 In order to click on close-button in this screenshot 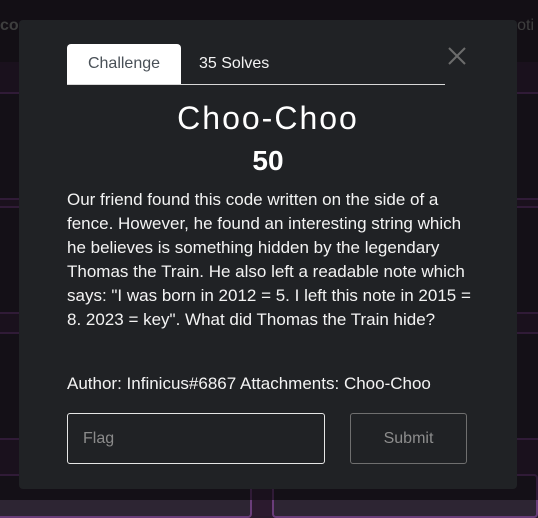, I will do `click(457, 56)`.